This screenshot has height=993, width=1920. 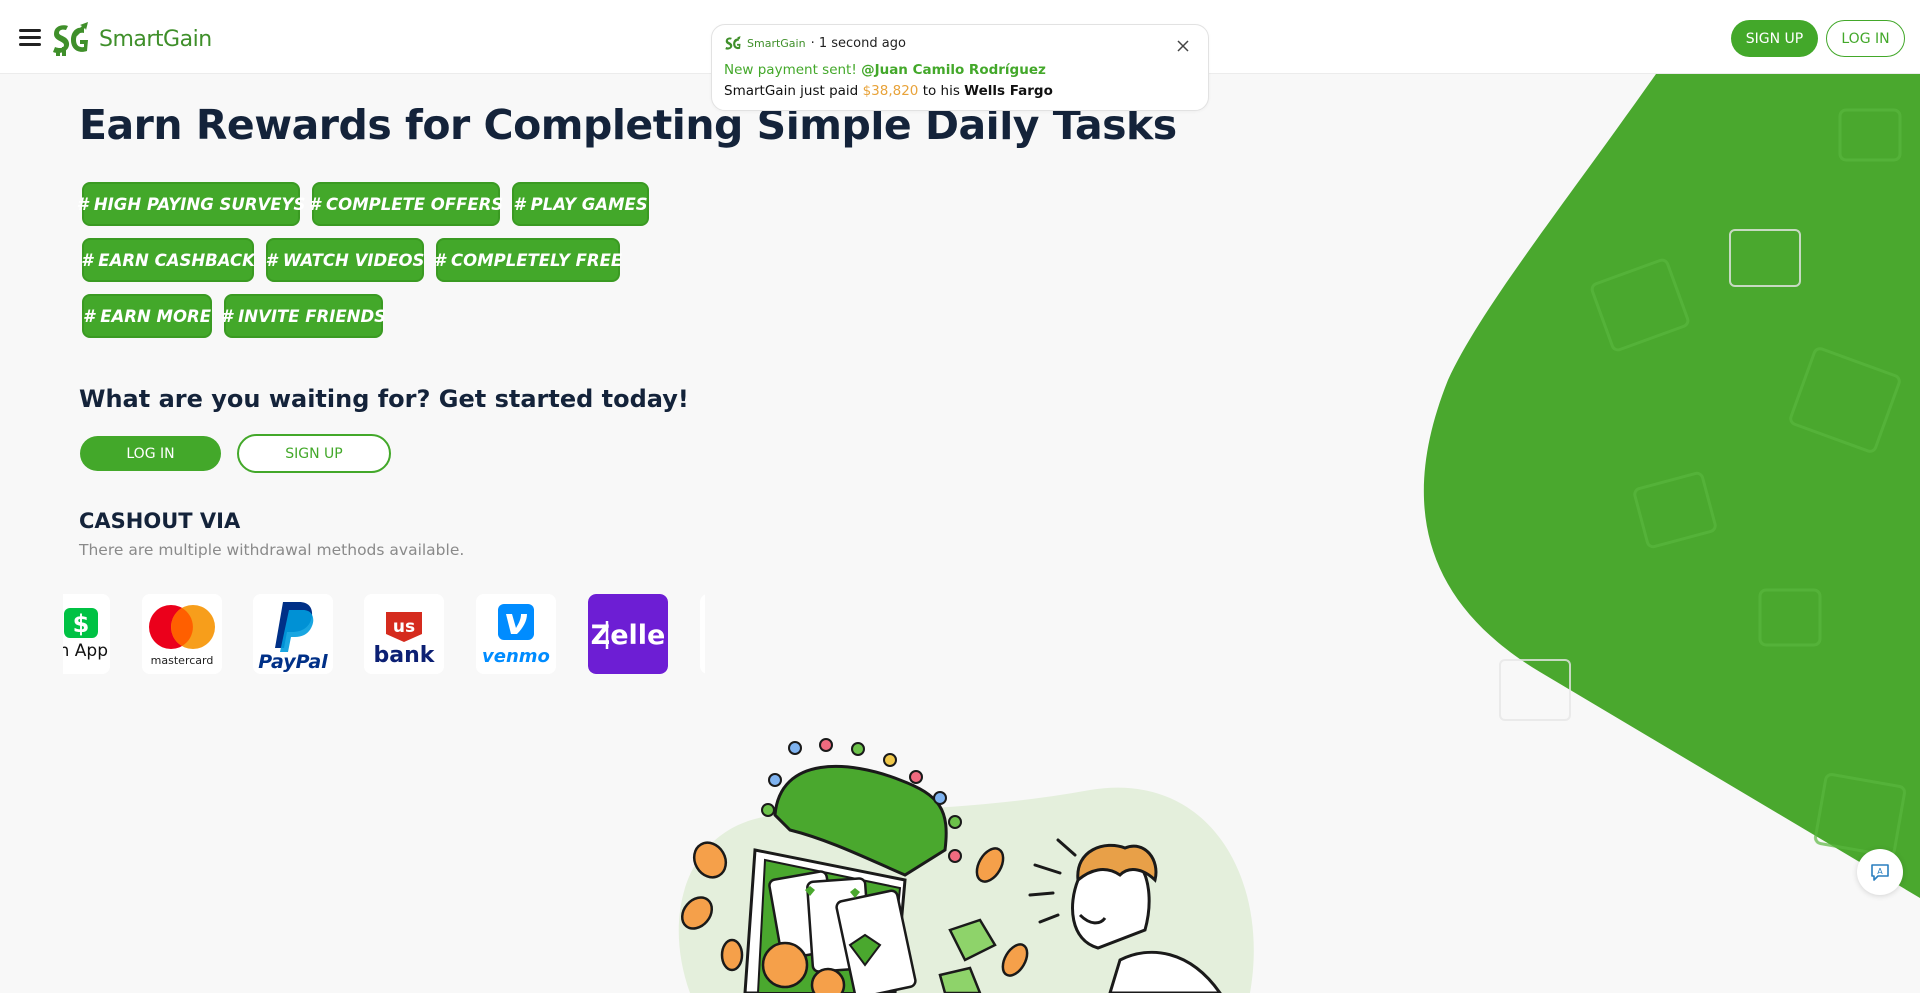 I want to click on paypal-logo-text: PayPal, so click(x=293, y=662).